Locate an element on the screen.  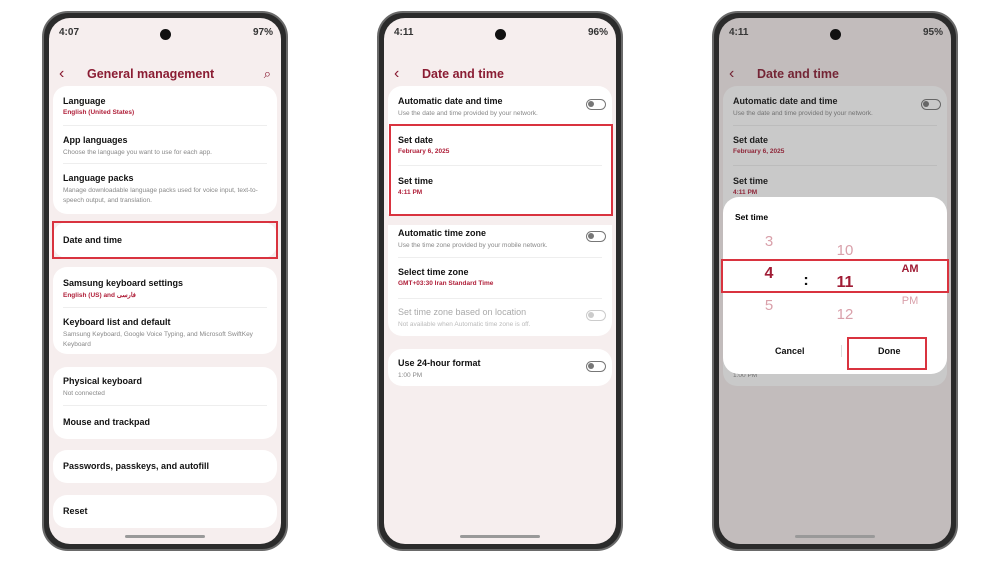
list-item-passwords: Passwords, passkeys, and autofill is located at coordinates (165, 466).